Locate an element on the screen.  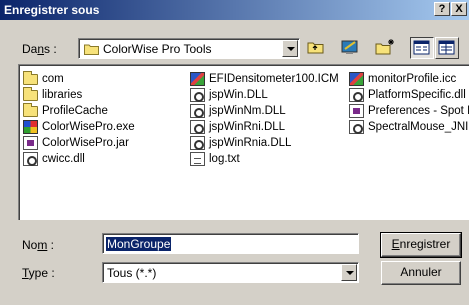
list-item: jspWinRnia.DLL is located at coordinates (264, 143).